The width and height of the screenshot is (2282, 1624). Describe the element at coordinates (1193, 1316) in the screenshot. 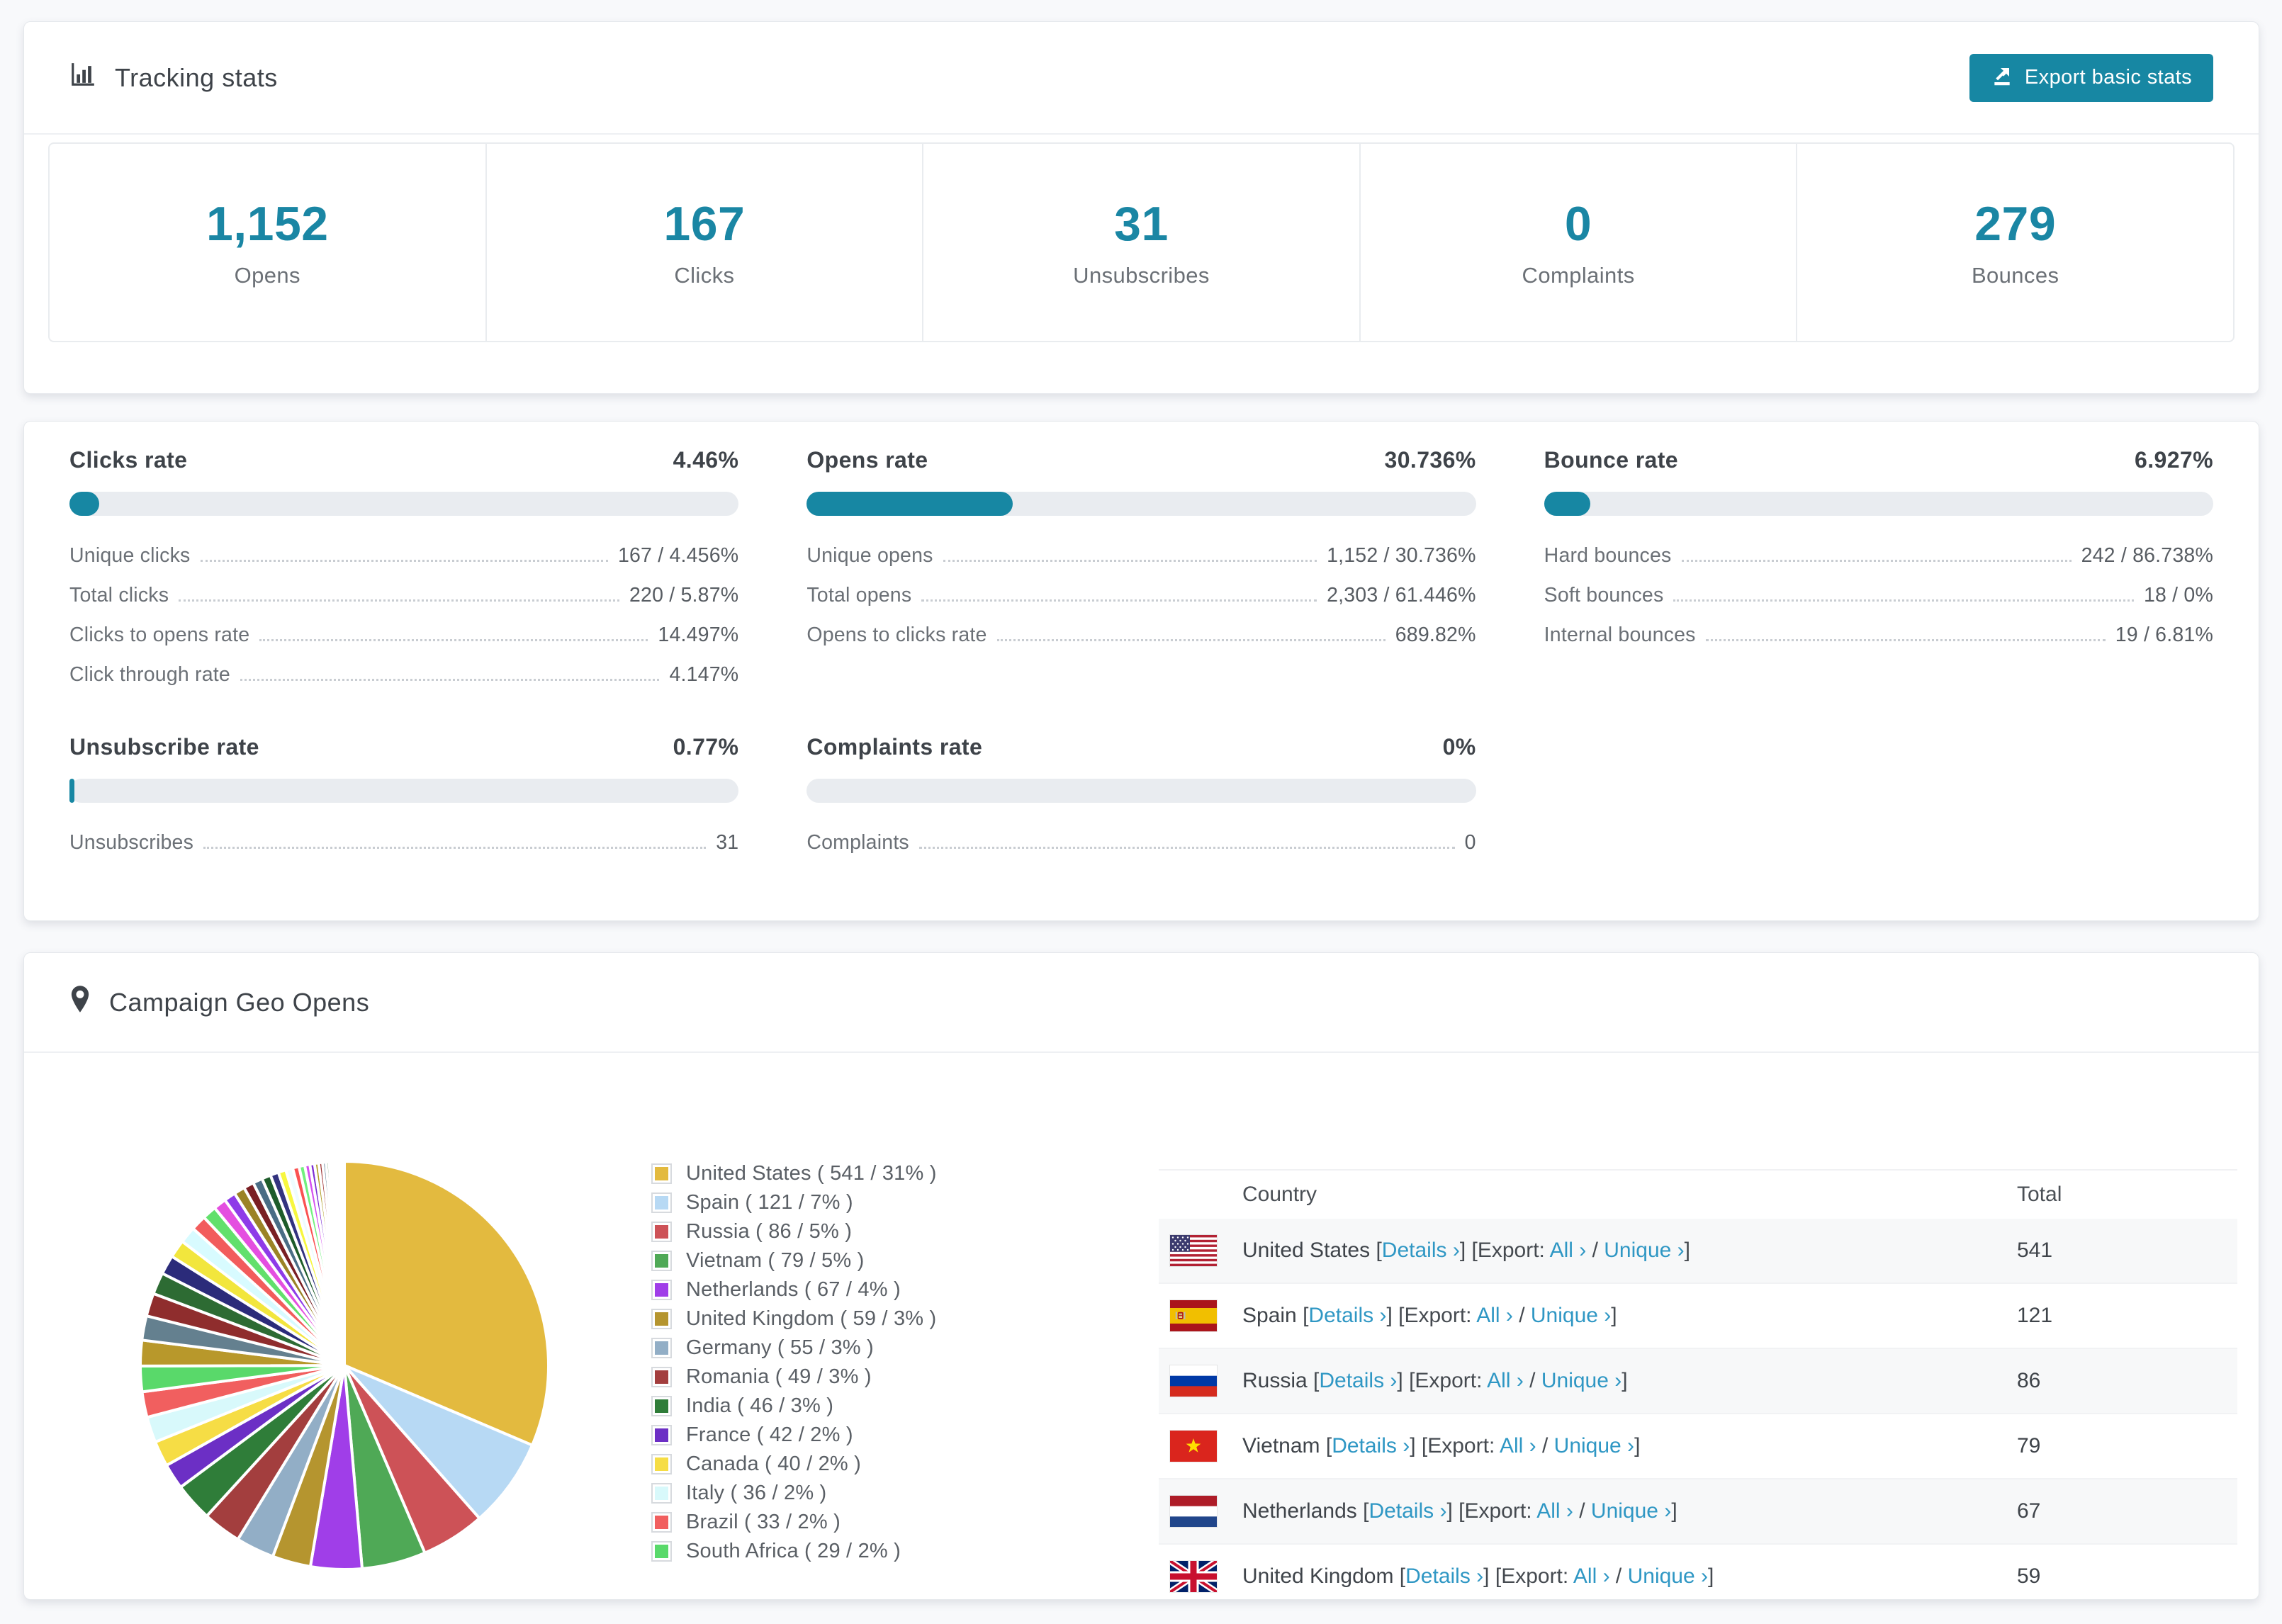

I see `flag-es-icon` at that location.